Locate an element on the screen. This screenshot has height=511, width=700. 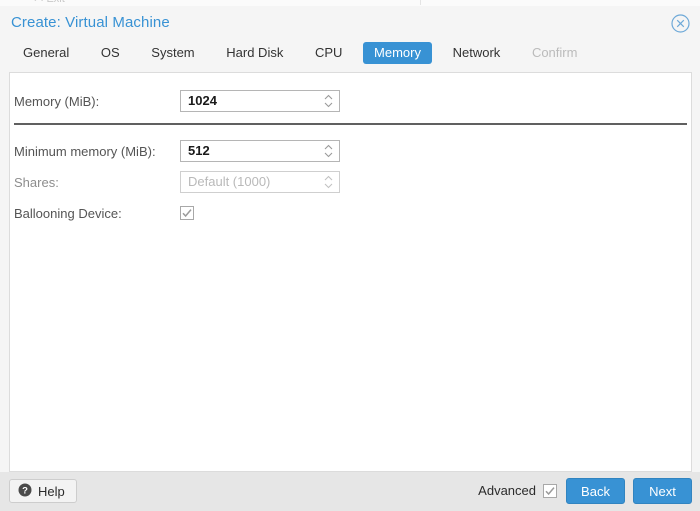
background-remnant-text: ‹ ‹ Exit is located at coordinates (49, 2).